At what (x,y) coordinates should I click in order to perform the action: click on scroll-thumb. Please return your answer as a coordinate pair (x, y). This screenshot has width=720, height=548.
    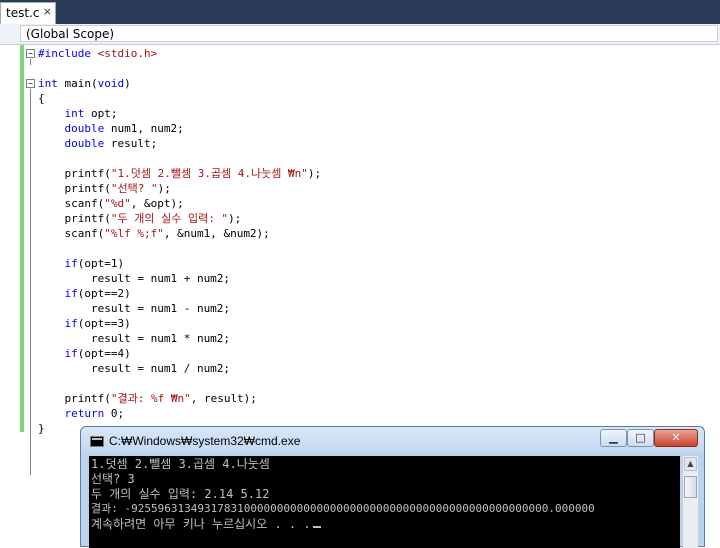
    Looking at the image, I should click on (690, 487).